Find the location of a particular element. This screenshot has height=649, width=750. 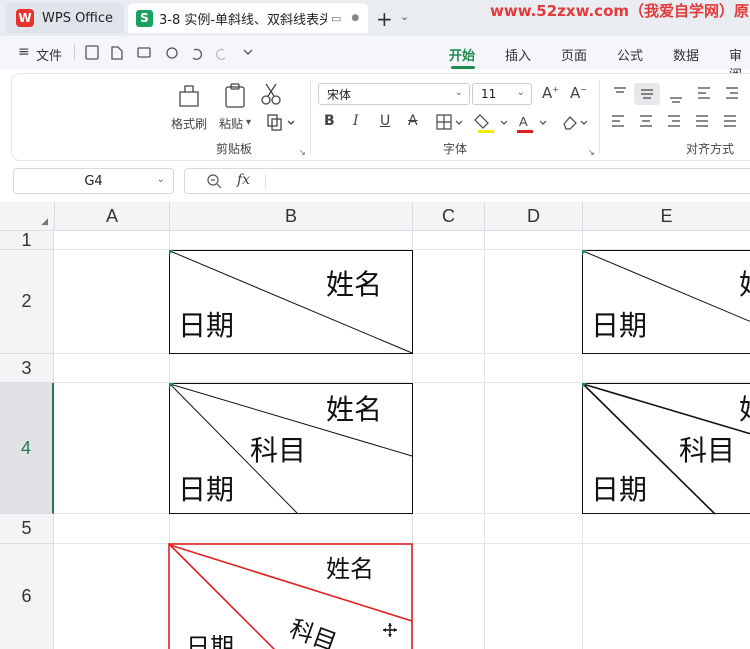

align-bottom-icon is located at coordinates (676, 100).